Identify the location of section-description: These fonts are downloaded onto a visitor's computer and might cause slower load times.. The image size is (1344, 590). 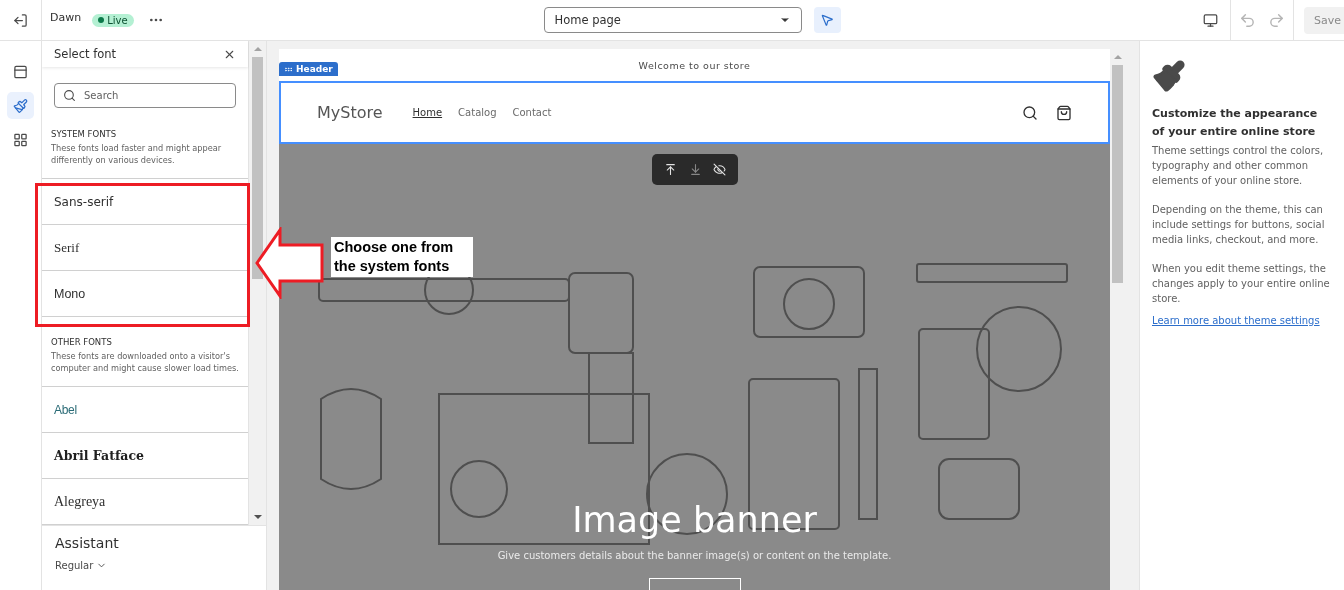
(145, 362).